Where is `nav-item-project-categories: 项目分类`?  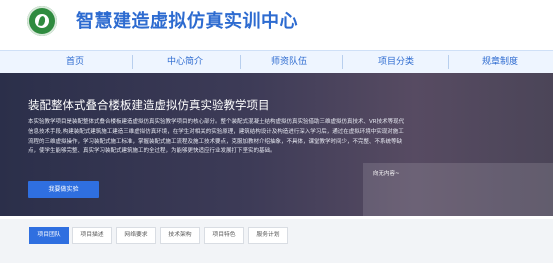
nav-item-project-categories: 项目分类 is located at coordinates (396, 62).